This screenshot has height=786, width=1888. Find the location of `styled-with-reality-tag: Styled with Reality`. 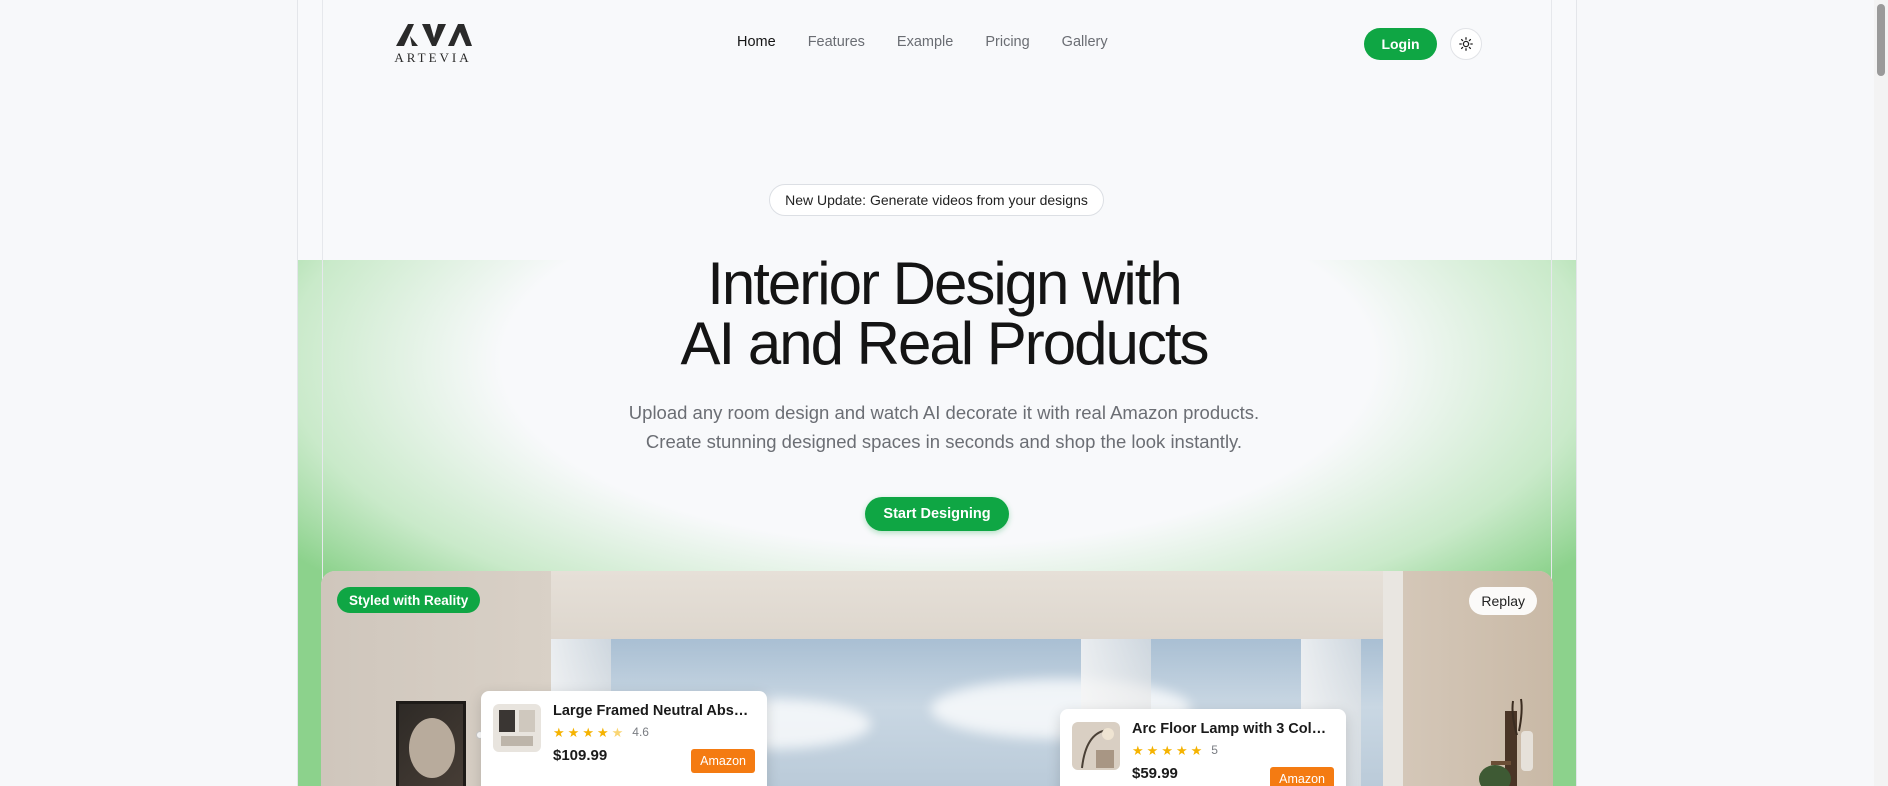

styled-with-reality-tag: Styled with Reality is located at coordinates (409, 600).